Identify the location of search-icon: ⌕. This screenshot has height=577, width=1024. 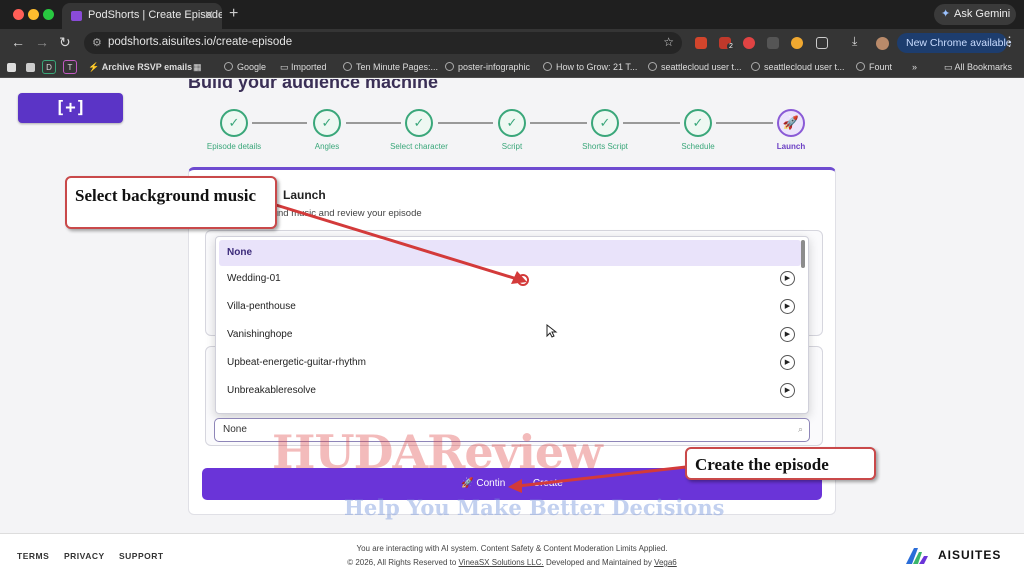
(800, 429).